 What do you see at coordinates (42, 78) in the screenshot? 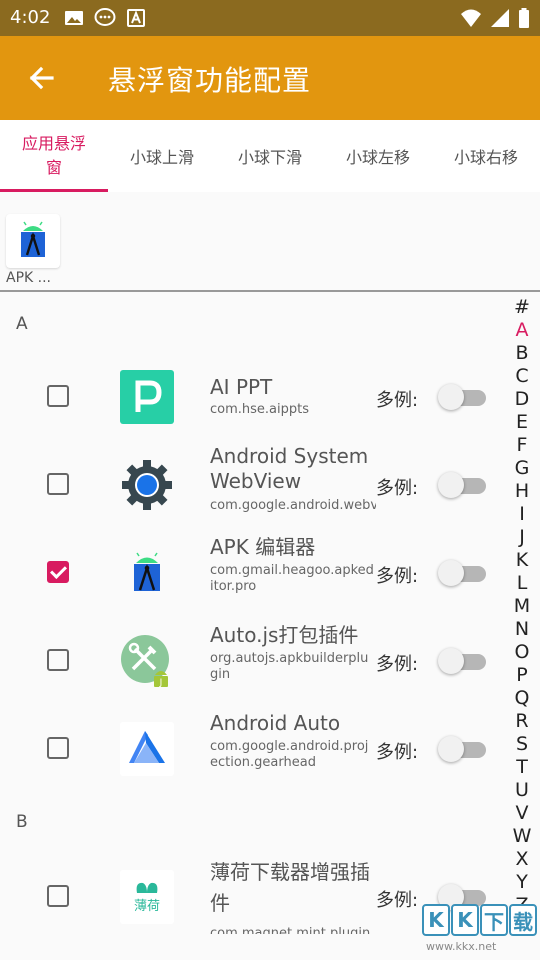
I see `arrow-back-icon` at bounding box center [42, 78].